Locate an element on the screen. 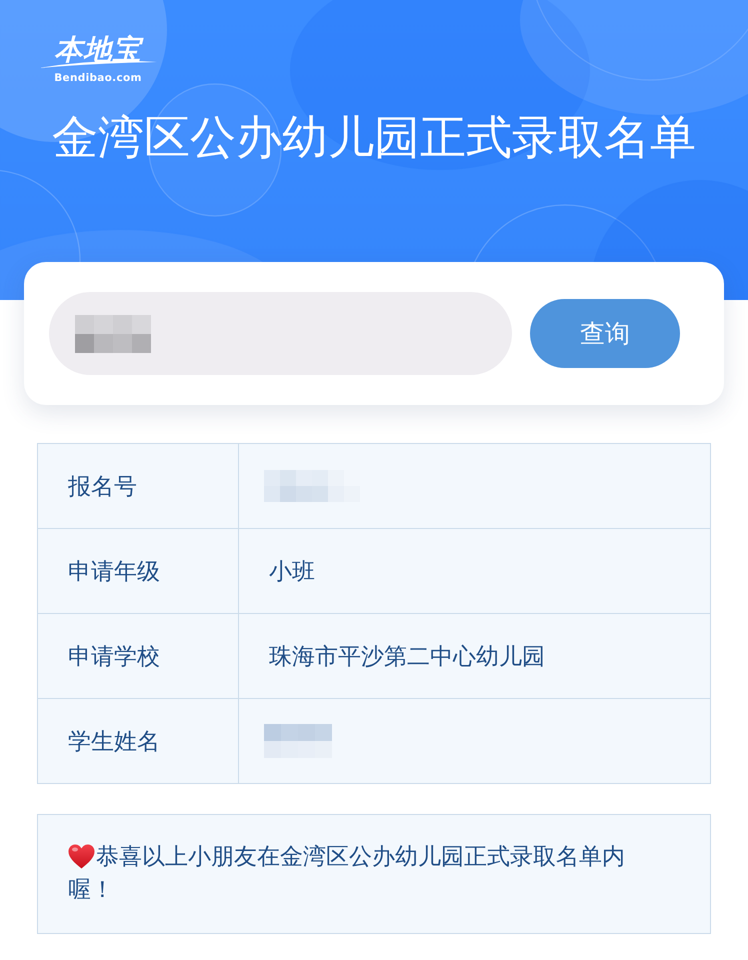  page-title: 金湾区公办幼儿园正式录取名单 is located at coordinates (374, 137).